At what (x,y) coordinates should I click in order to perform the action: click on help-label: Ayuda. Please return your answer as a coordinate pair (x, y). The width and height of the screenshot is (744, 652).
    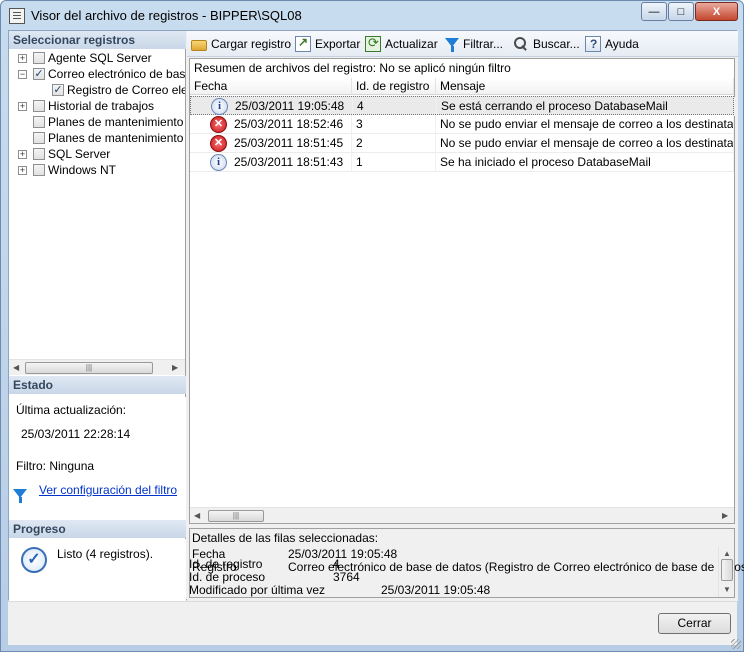
    Looking at the image, I should click on (622, 44).